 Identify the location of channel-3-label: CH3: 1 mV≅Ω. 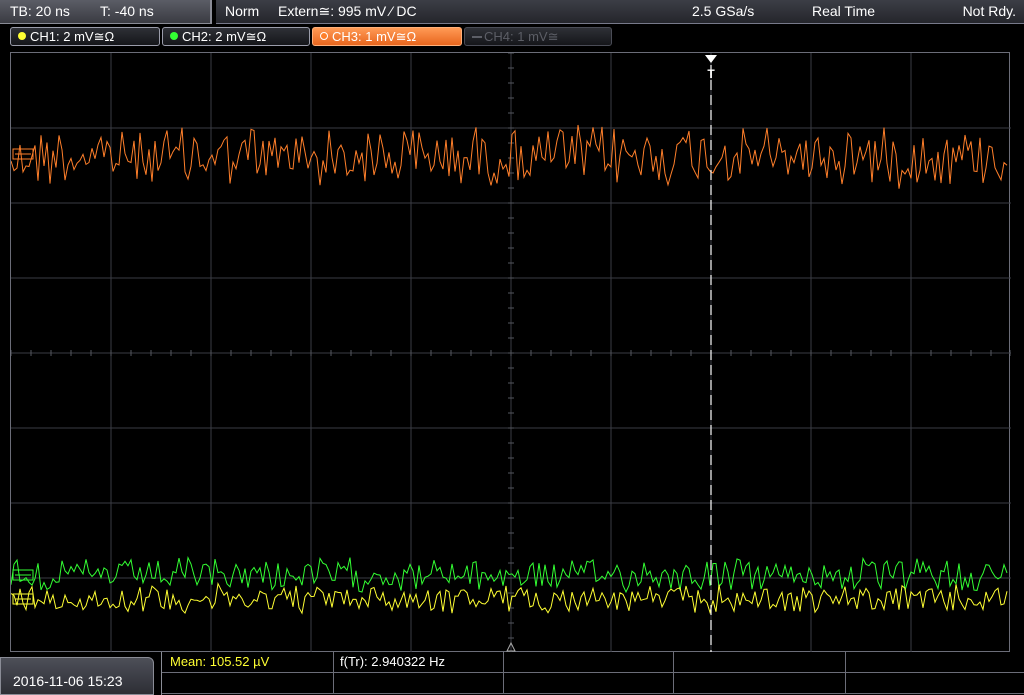
(374, 36).